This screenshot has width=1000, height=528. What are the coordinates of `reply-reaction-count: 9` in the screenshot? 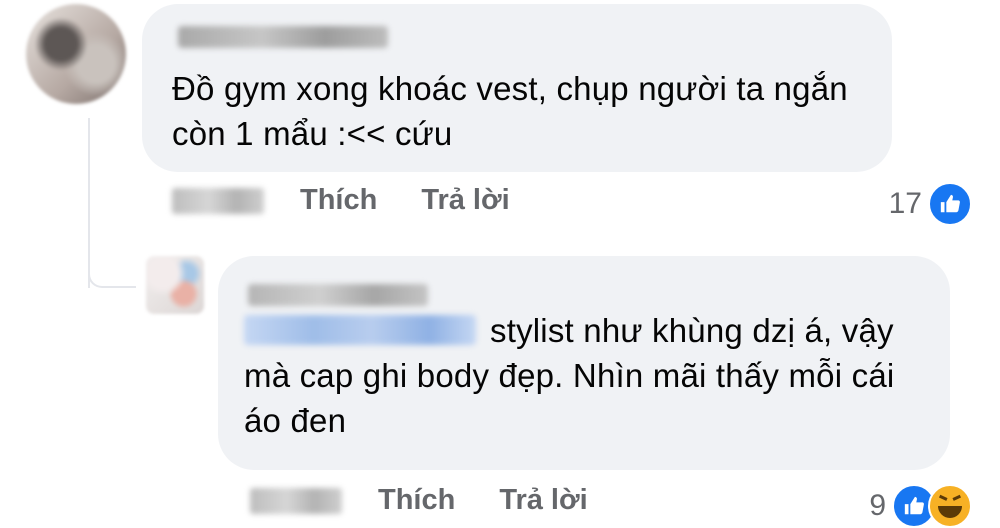 It's located at (877, 505).